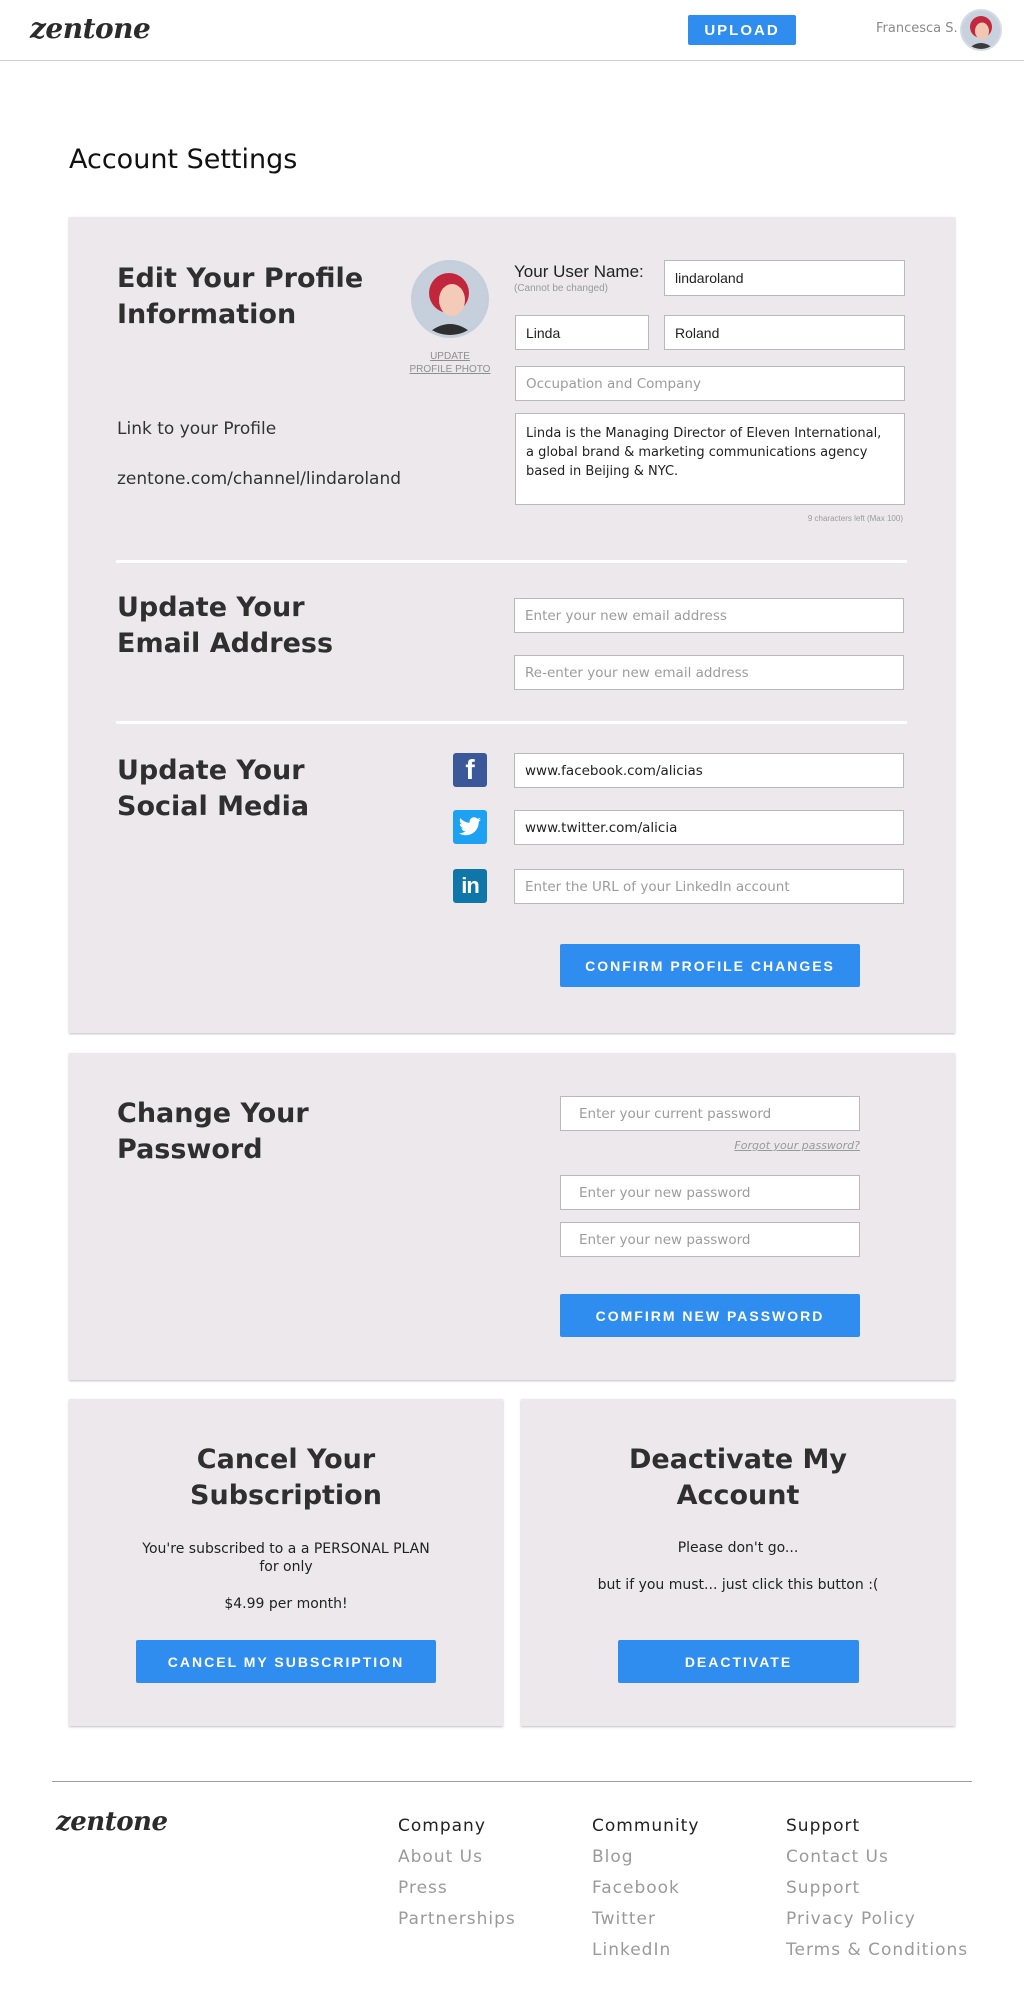  What do you see at coordinates (710, 1315) in the screenshot?
I see `confirm-new-password-button: COMFIRM NEW PASSWORD` at bounding box center [710, 1315].